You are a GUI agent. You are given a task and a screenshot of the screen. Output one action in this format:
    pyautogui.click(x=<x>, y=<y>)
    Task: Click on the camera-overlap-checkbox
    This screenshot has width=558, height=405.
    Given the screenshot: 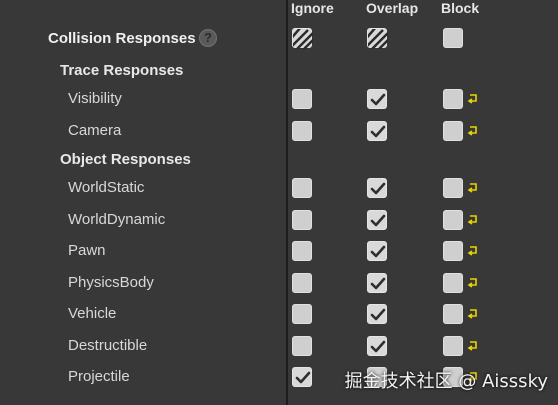 What is the action you would take?
    pyautogui.click(x=377, y=130)
    